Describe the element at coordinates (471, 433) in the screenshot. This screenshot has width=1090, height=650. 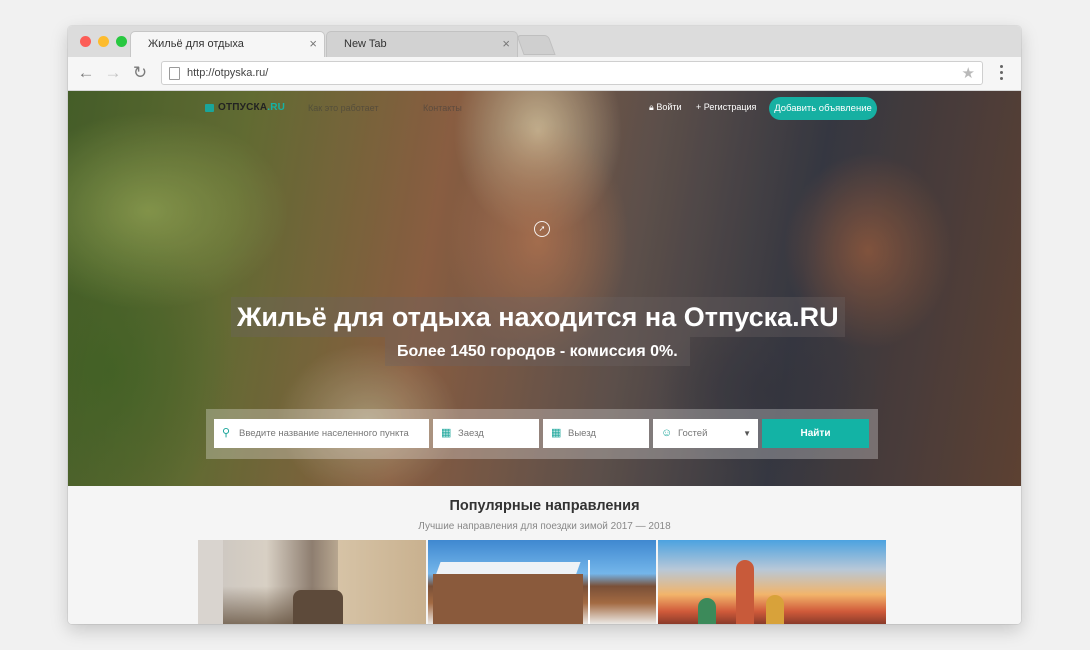
I see `checkin-placeholder: Заезд` at that location.